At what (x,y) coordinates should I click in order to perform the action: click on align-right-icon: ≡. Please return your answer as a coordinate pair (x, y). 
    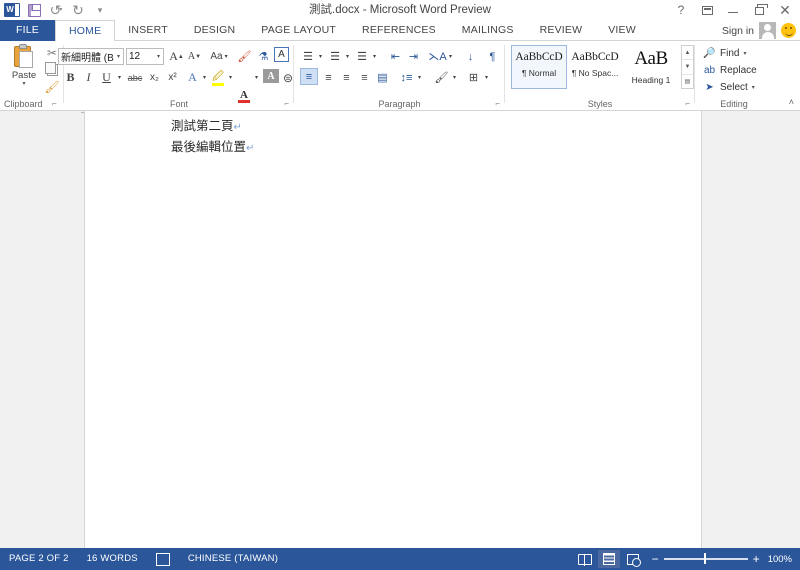
    Looking at the image, I should click on (346, 77).